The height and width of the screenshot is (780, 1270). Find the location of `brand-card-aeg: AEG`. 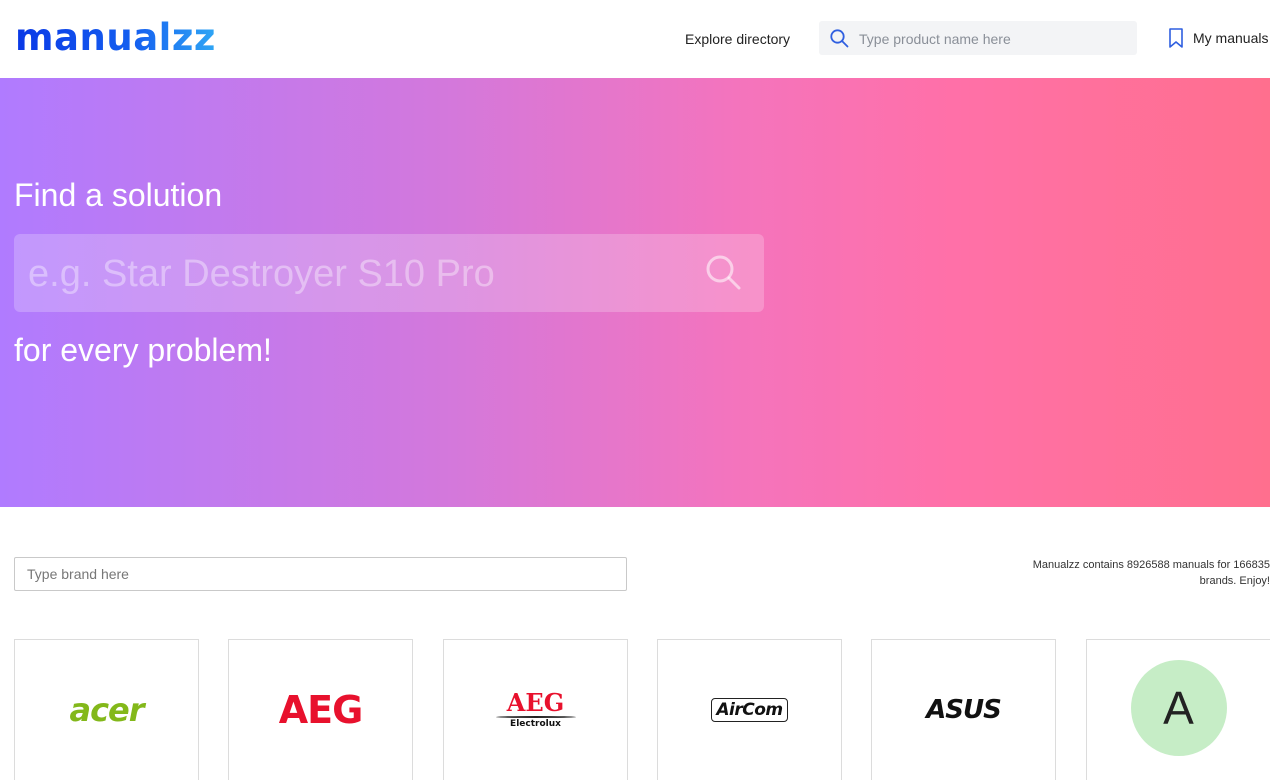

brand-card-aeg: AEG is located at coordinates (320, 709).